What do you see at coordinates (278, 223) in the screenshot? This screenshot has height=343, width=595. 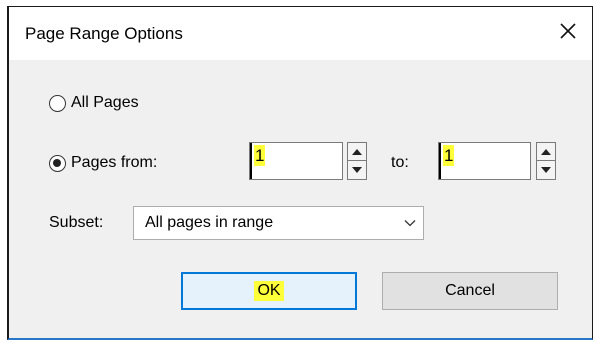 I see `subset-select: All pages in range` at bounding box center [278, 223].